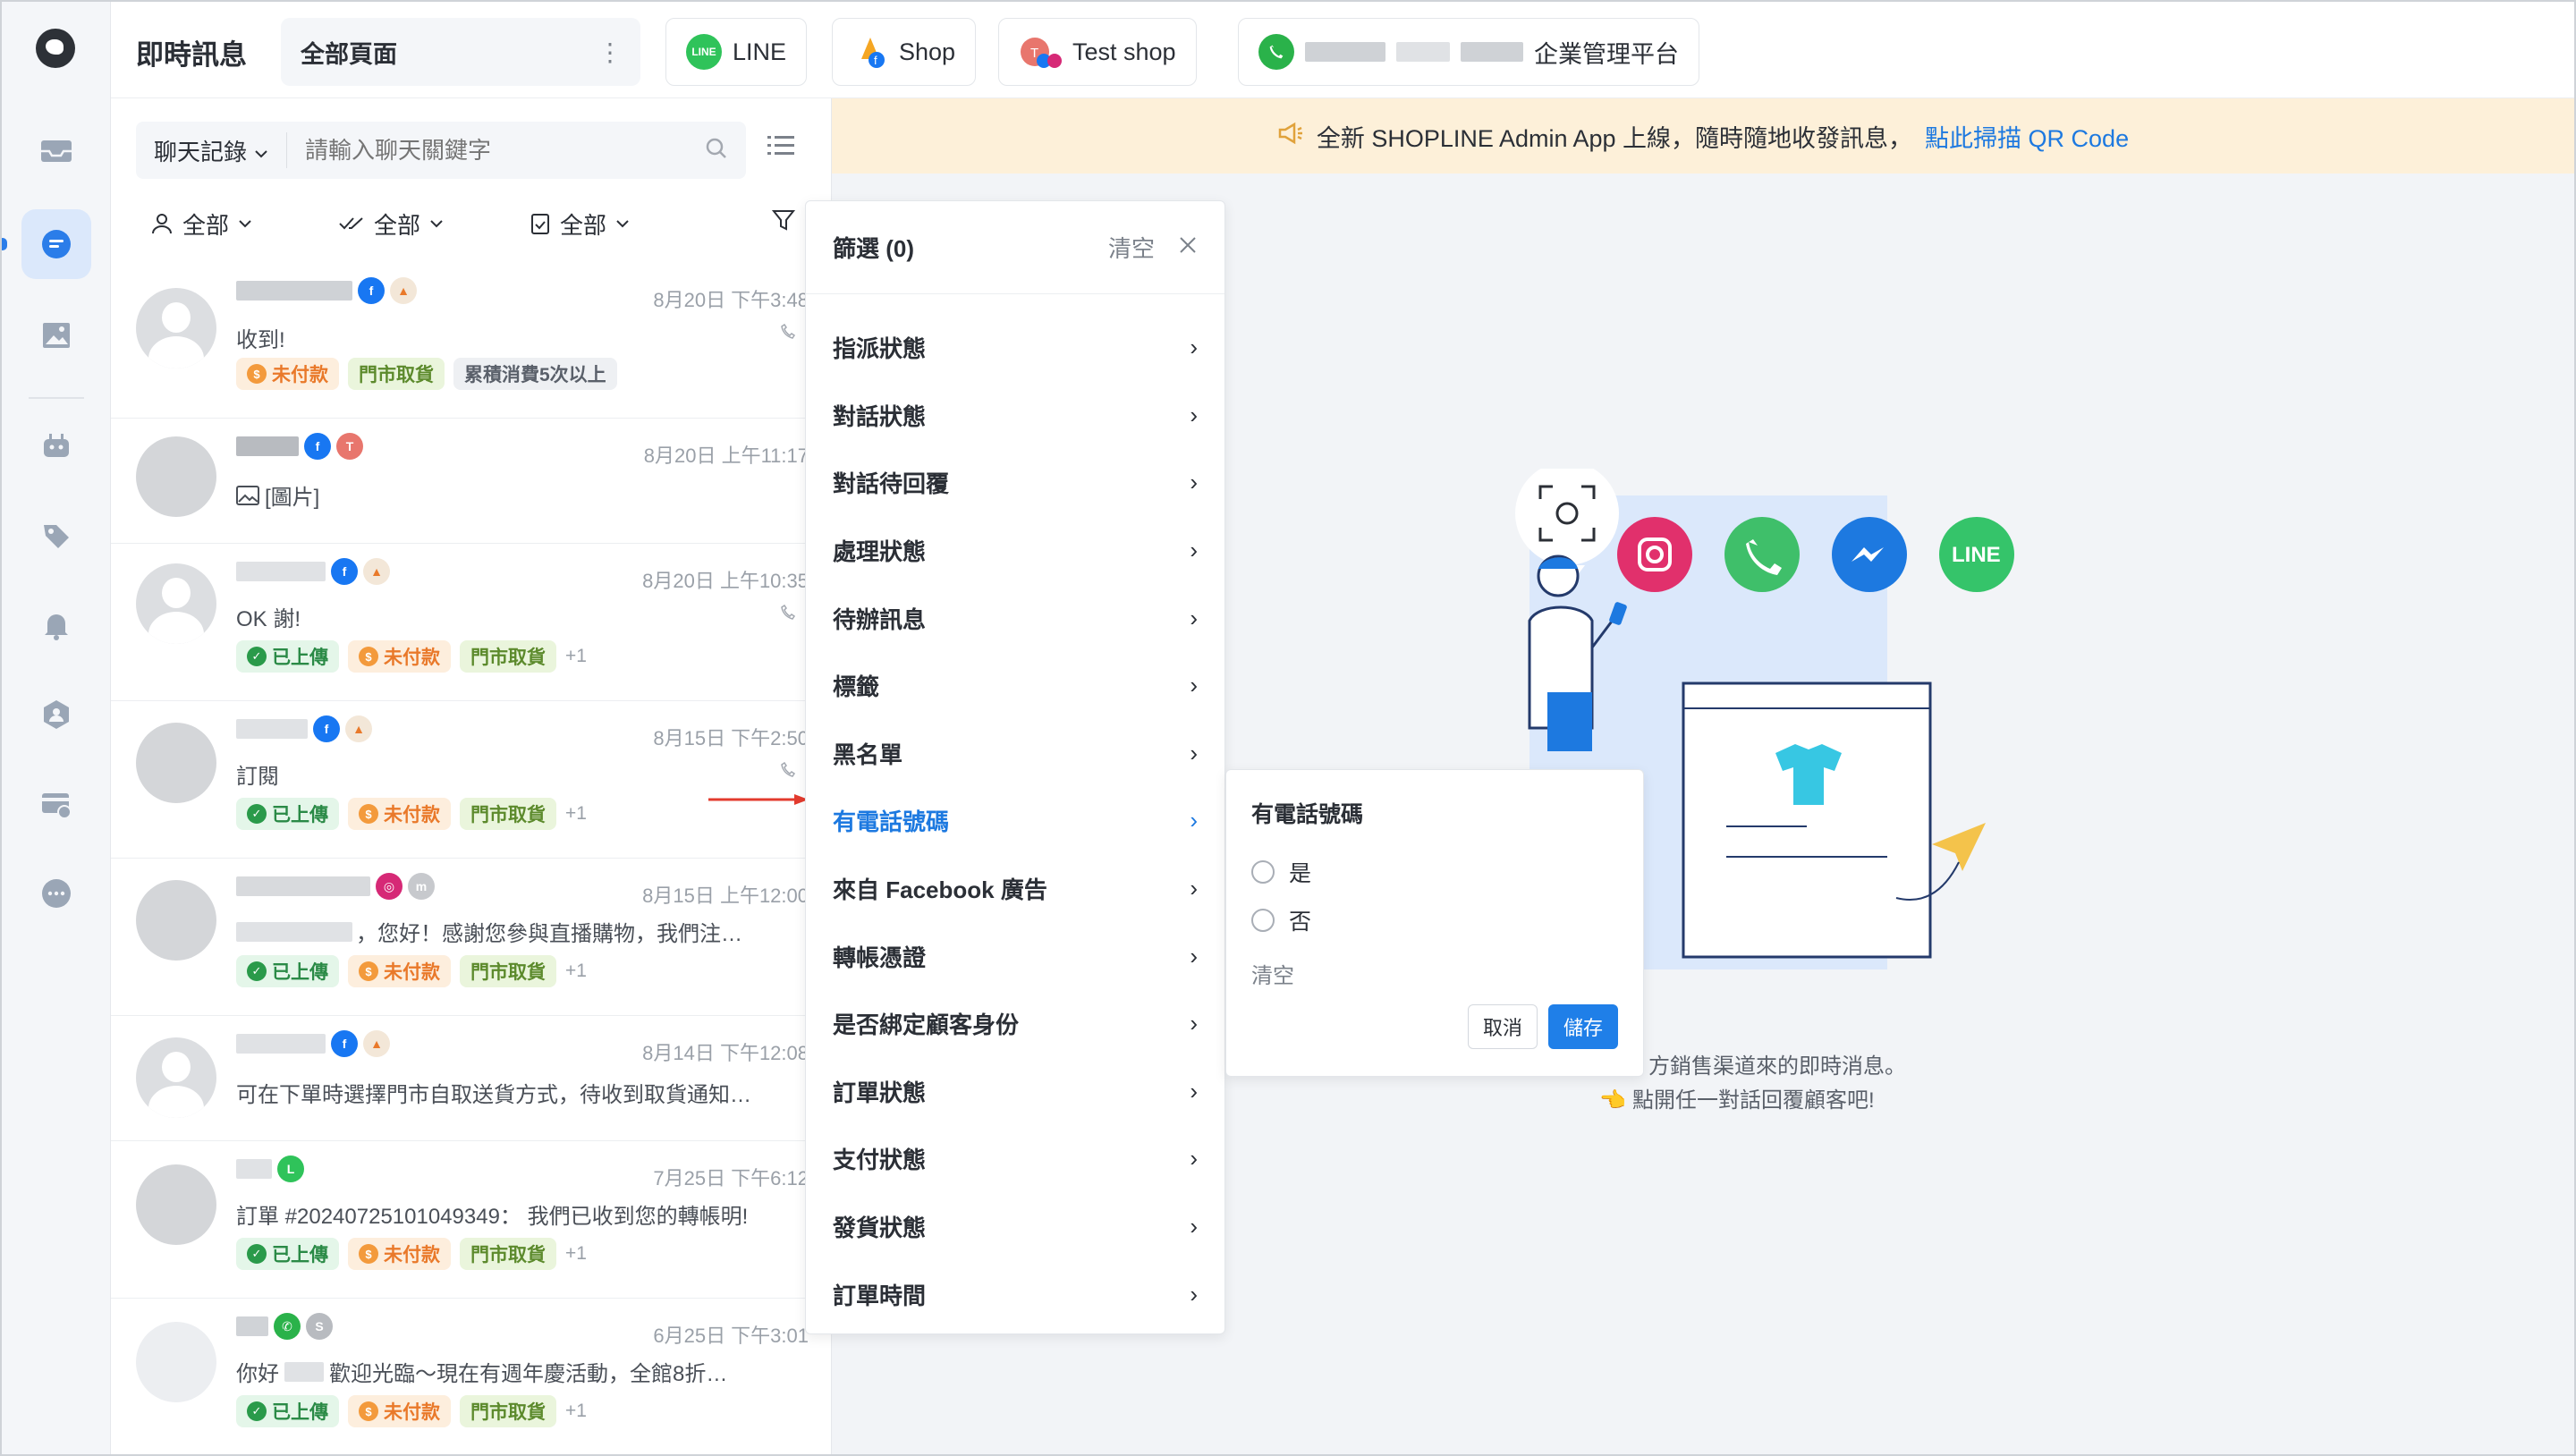 This screenshot has height=1456, width=2576. I want to click on chevron-right-icon: ›, so click(1194, 1294).